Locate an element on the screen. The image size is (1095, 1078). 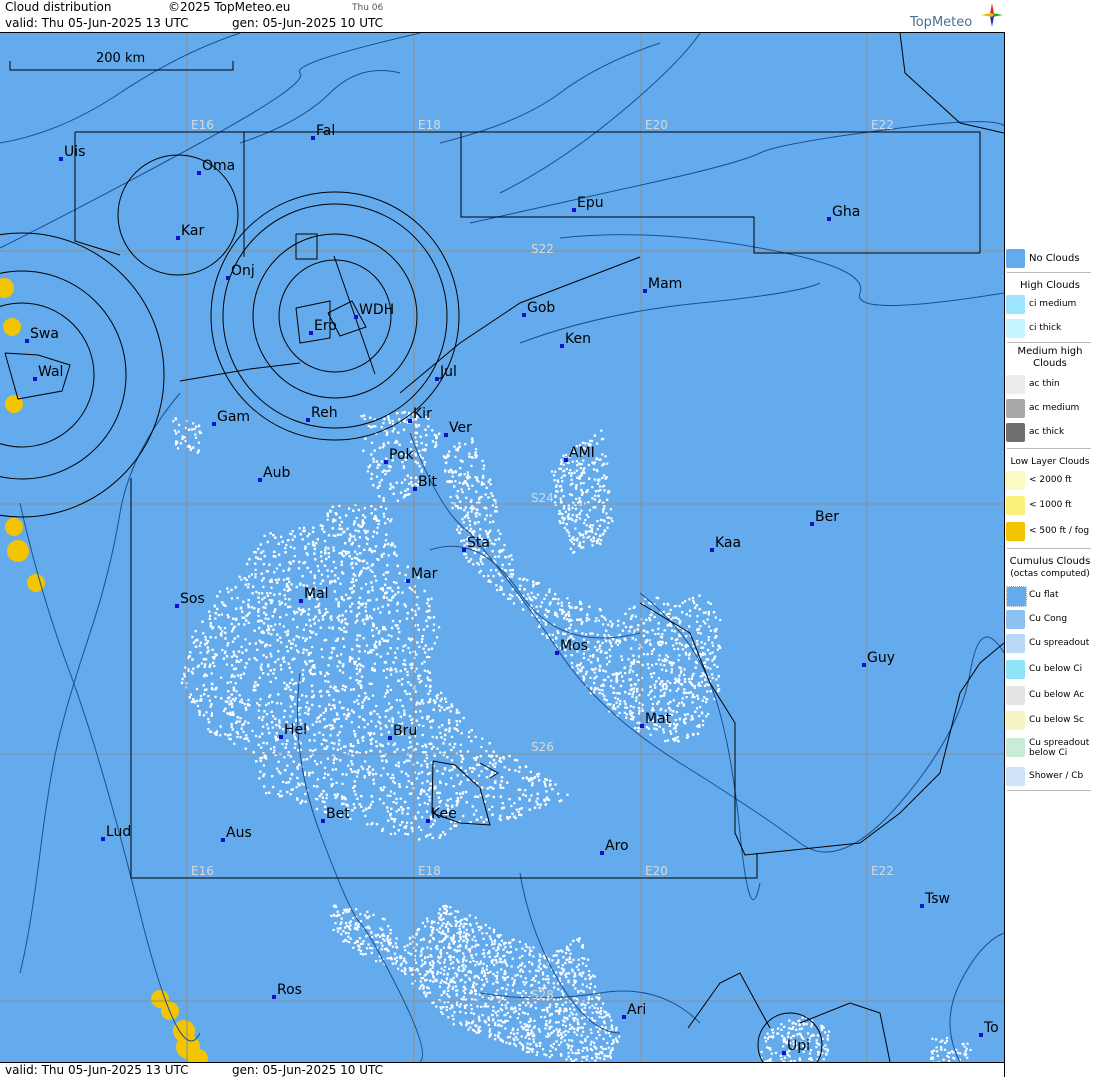
generated-time: gen: 05-Jun-2025 10 UTC is located at coordinates (308, 23).